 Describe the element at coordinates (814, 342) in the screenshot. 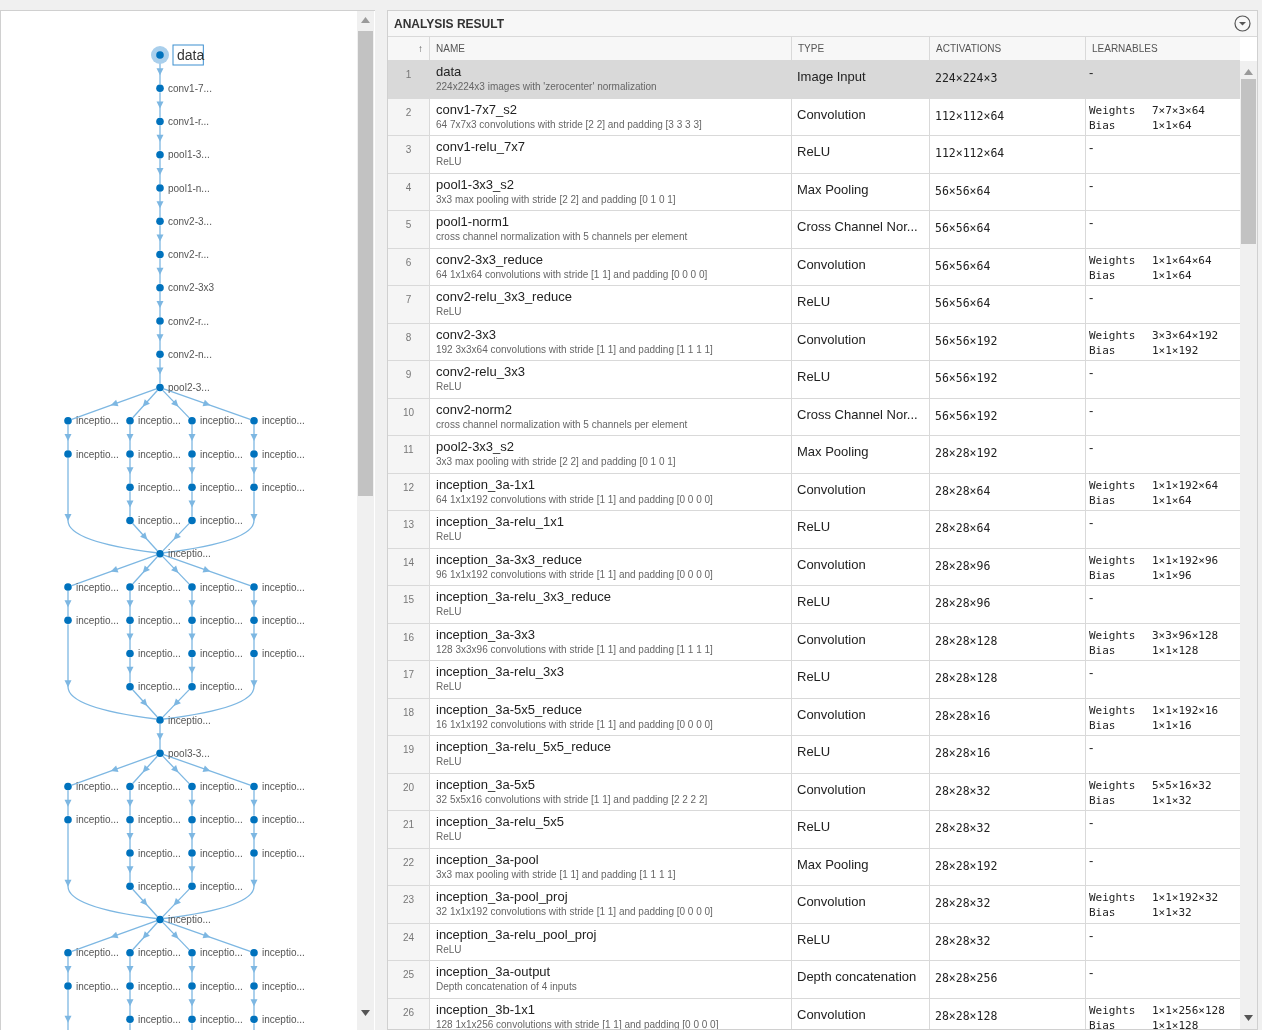

I see `table-row: 8 conv2-3x3 192 3x3x64 convolutions with stride [1 1] and padding [1 1 1 1] Convolution 56×56×192 Weights 3×3×64×192 Bias 1×1×192` at that location.